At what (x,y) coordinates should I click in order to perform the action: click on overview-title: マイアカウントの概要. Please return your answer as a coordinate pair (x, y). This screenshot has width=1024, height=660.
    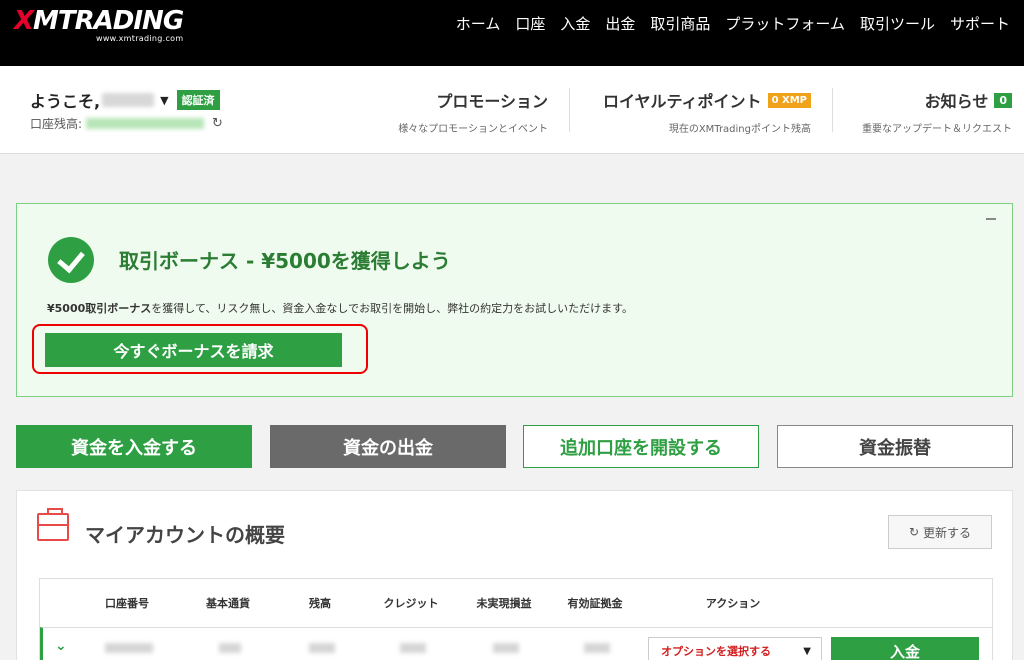
    Looking at the image, I should click on (185, 535).